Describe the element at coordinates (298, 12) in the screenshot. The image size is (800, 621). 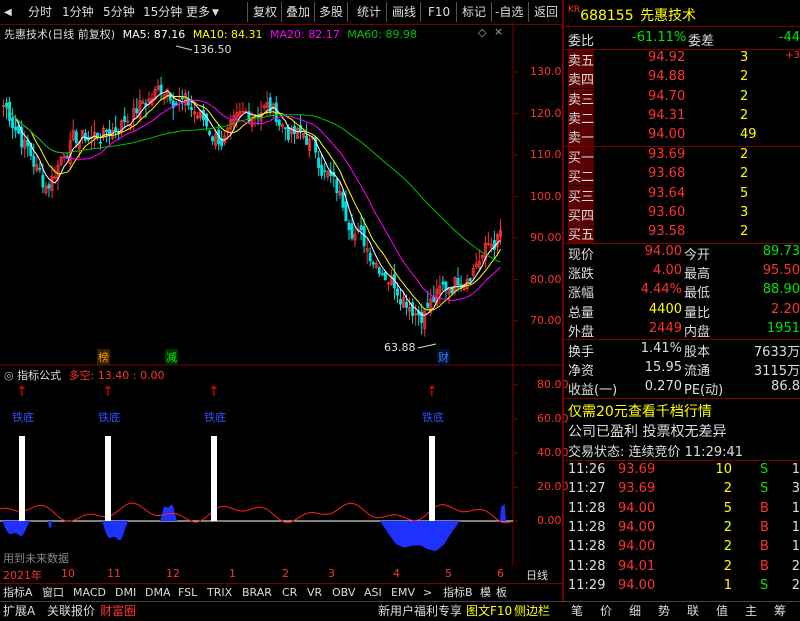
I see `toolbar-diejia: 叠加` at that location.